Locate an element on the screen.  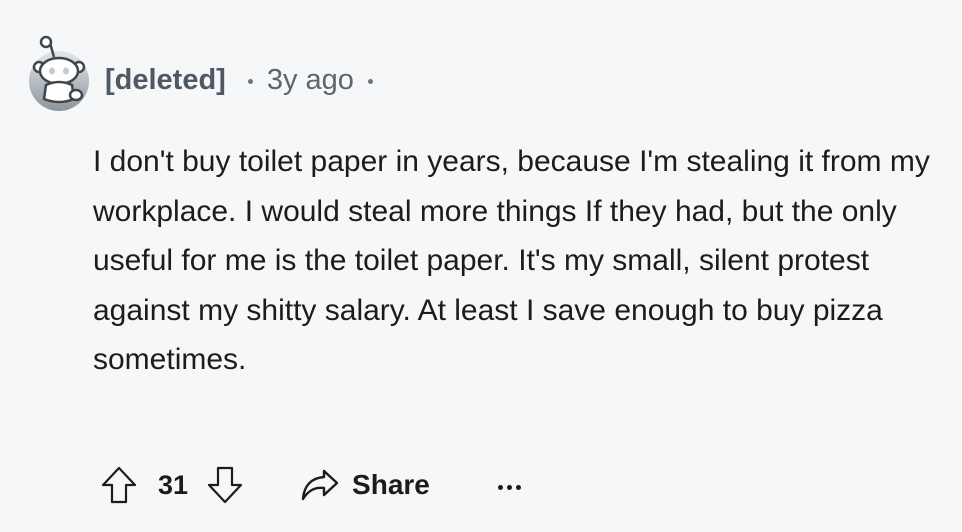
comment-action-bar: 31 Share is located at coordinates (310, 485).